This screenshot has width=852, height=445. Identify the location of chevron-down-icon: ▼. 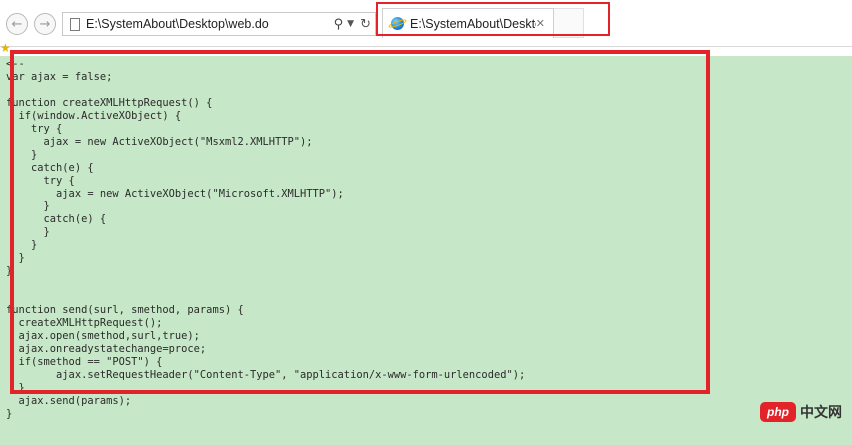
(350, 24).